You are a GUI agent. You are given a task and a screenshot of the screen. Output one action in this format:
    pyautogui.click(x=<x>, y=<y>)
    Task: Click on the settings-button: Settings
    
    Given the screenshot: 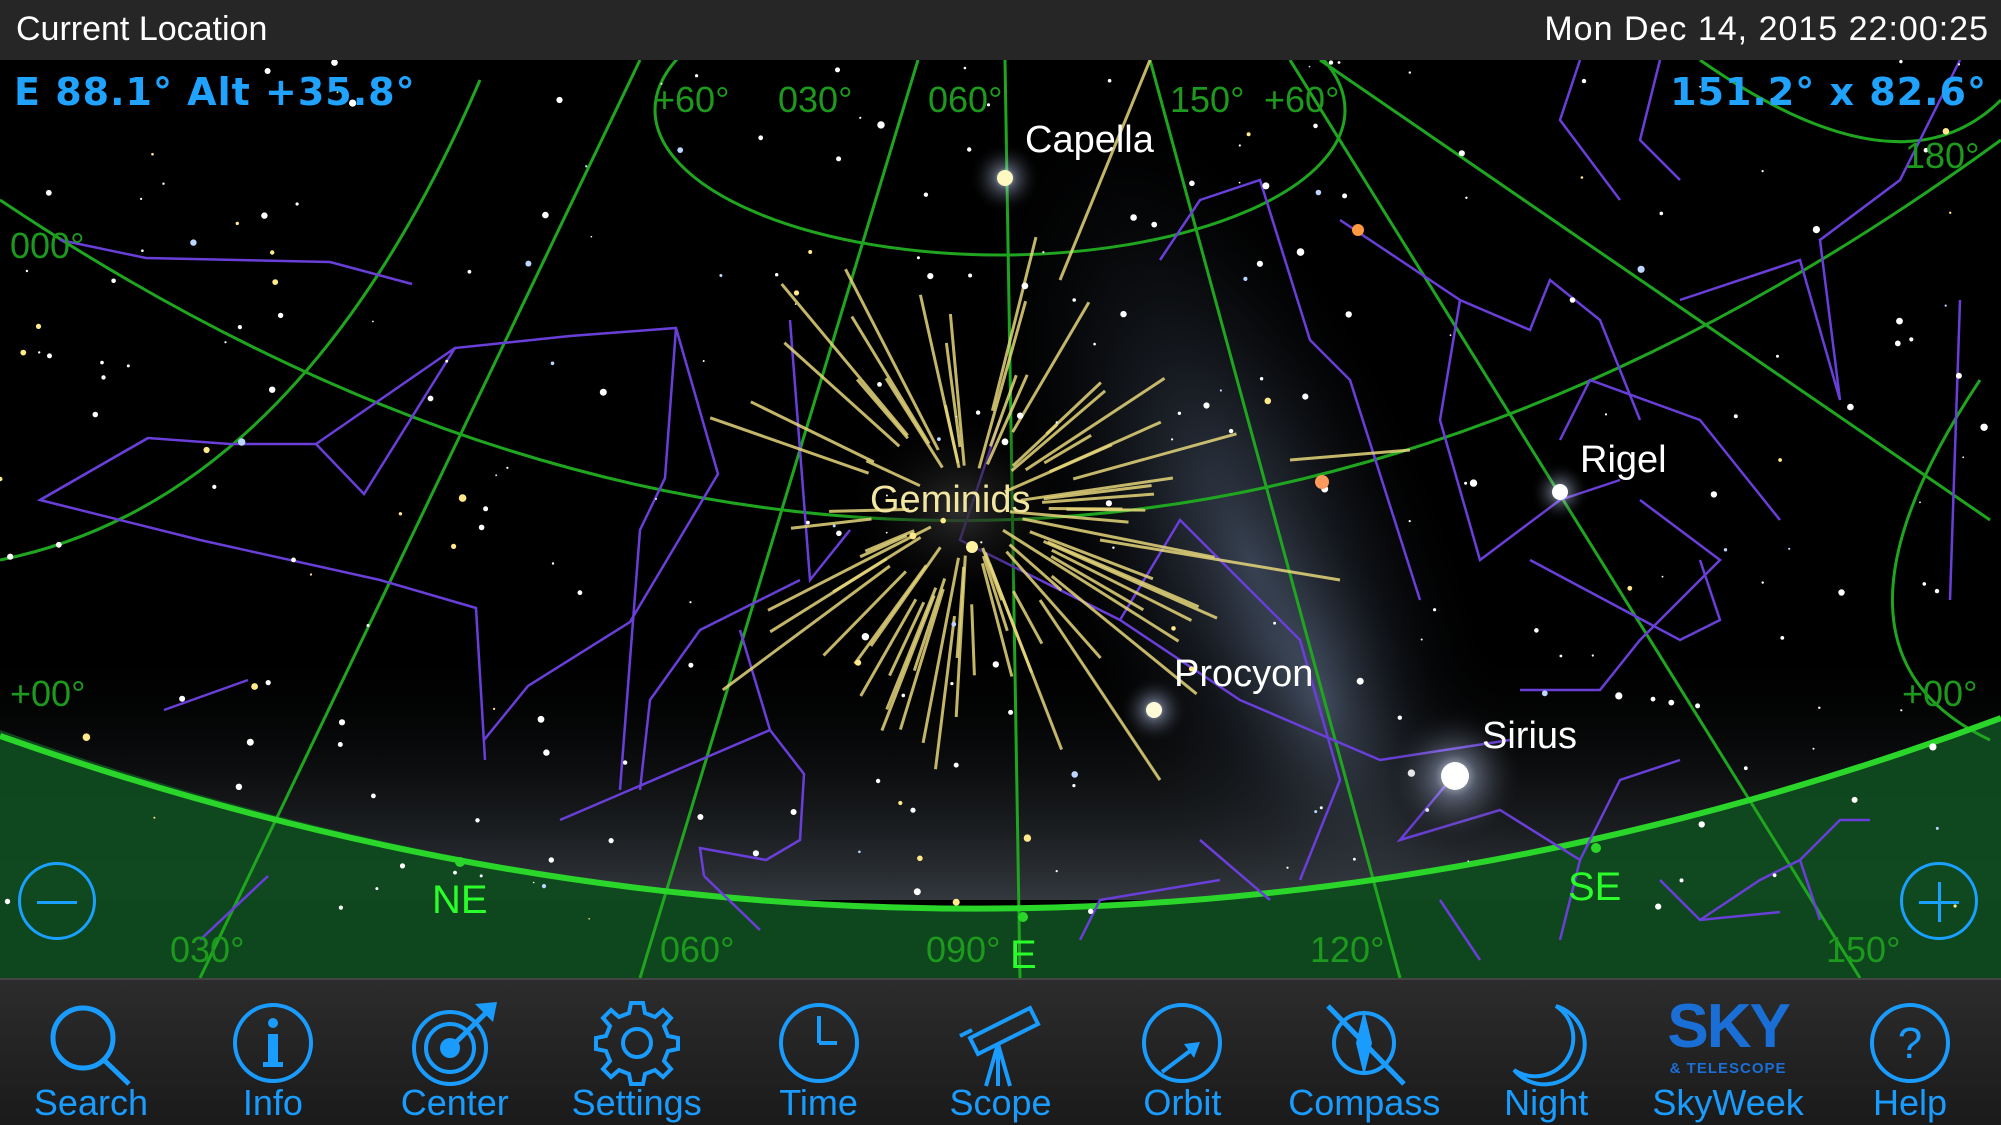 What is the action you would take?
    pyautogui.click(x=637, y=1052)
    